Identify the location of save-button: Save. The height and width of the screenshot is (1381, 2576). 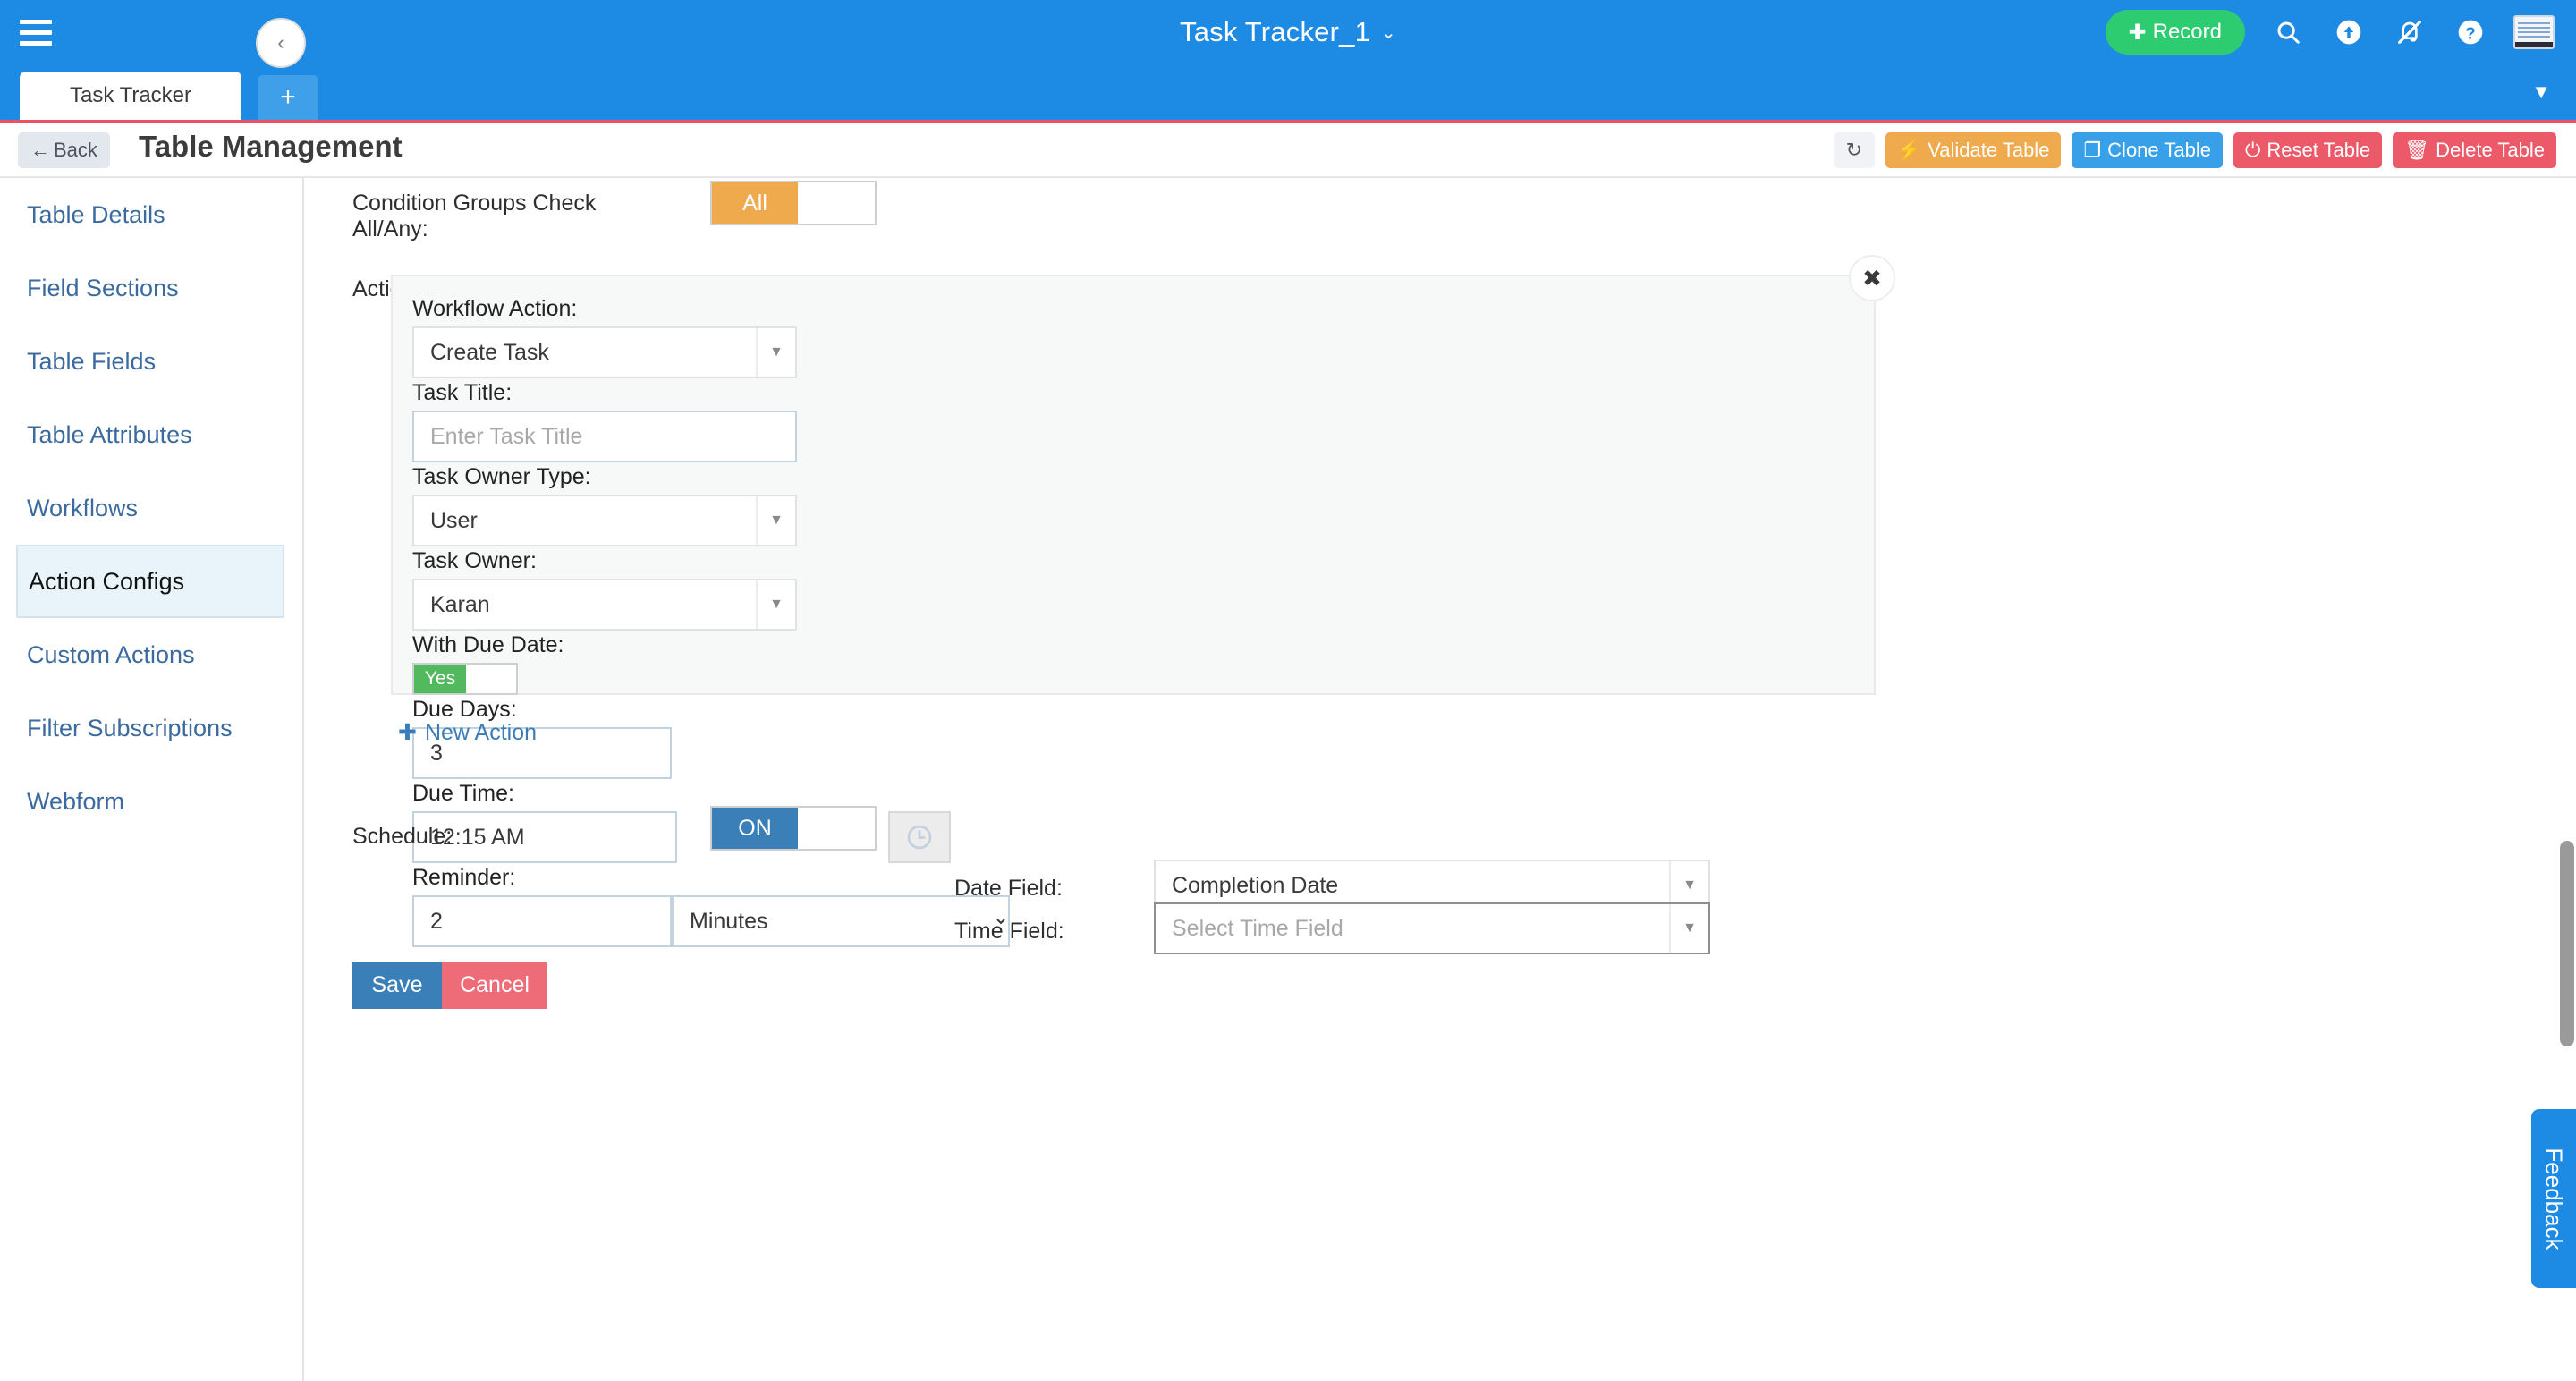
(397, 985).